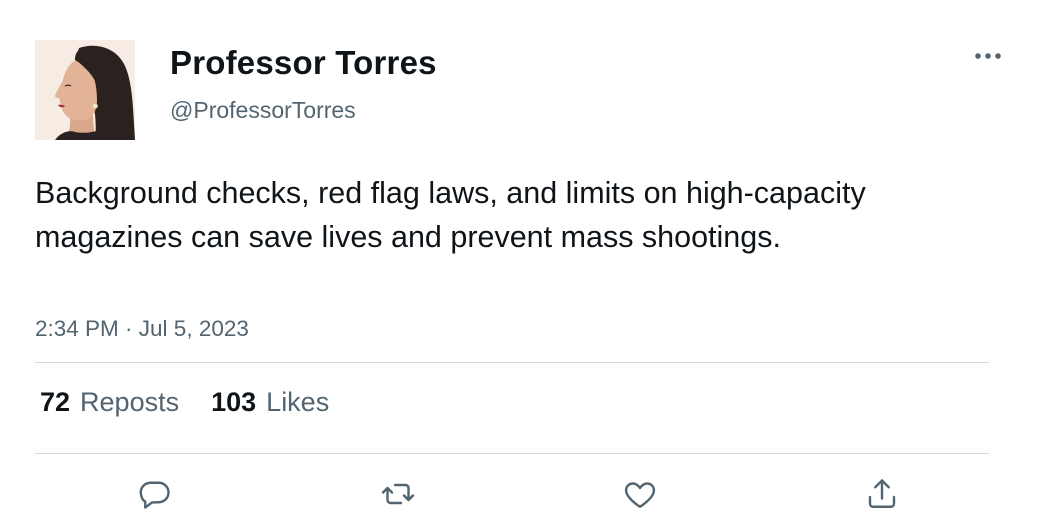 This screenshot has height=525, width=1050. I want to click on more-dots-icon, so click(988, 56).